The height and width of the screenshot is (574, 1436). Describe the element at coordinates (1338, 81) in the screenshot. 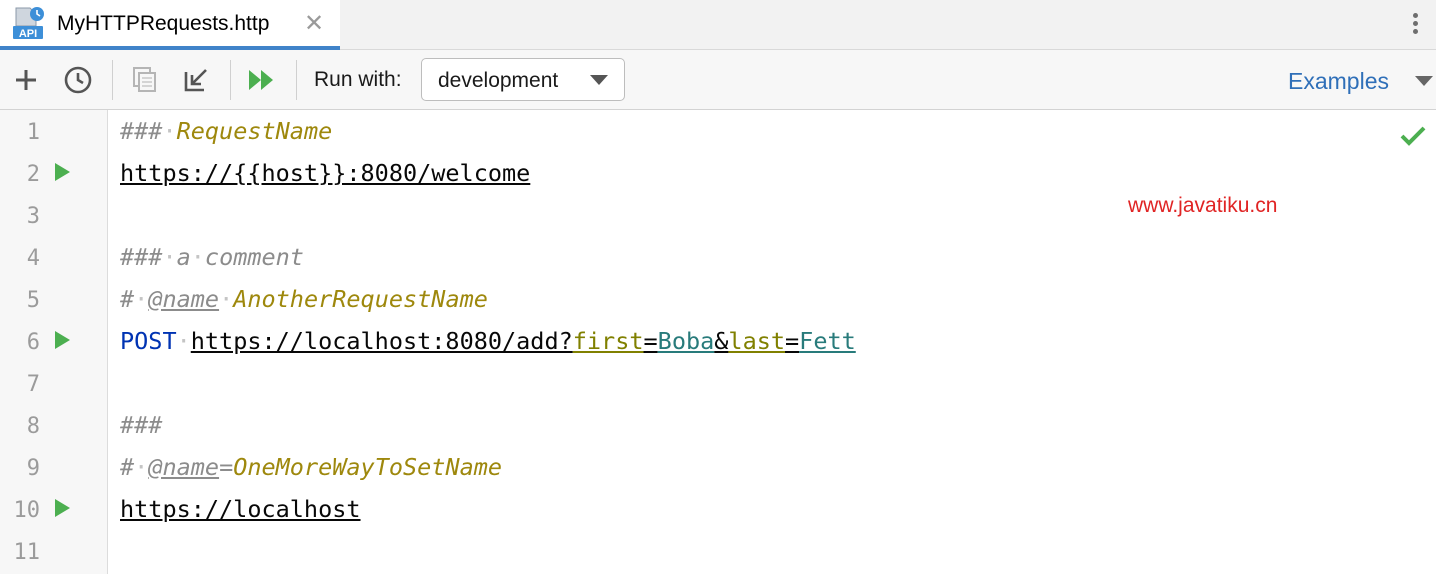

I see `examples-link: Examples` at that location.